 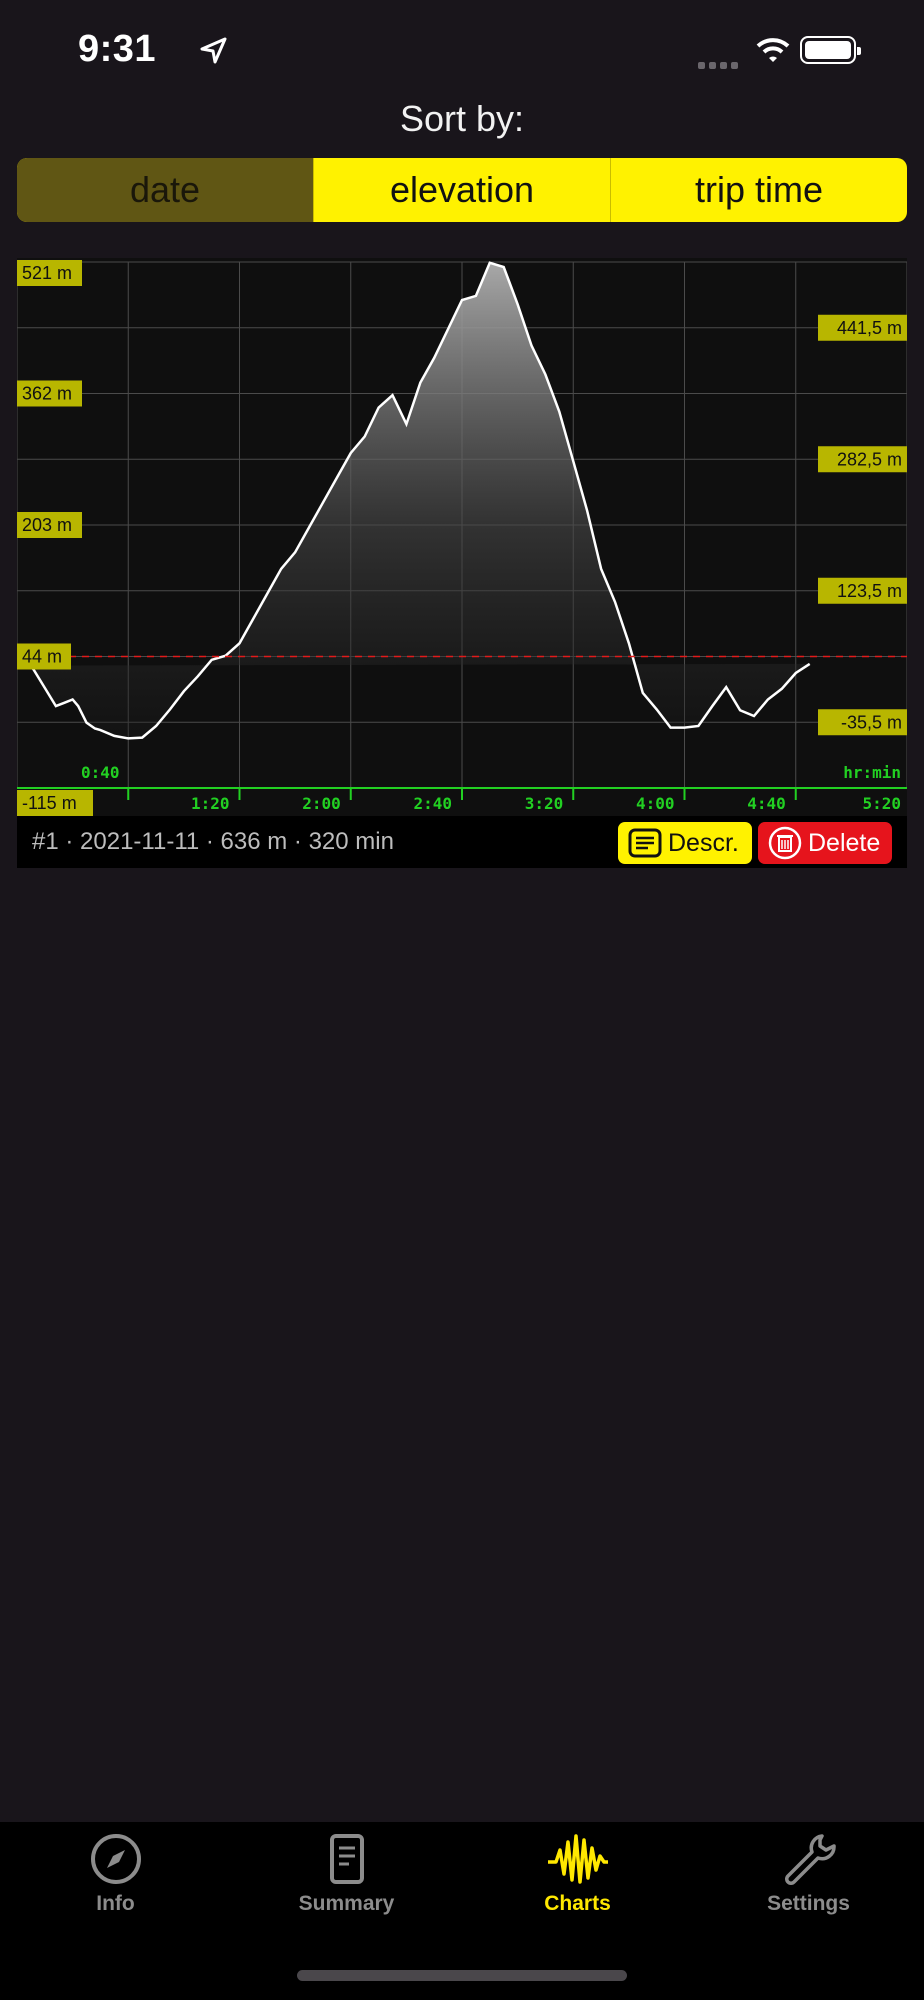 I want to click on status-indicators, so click(x=783, y=52).